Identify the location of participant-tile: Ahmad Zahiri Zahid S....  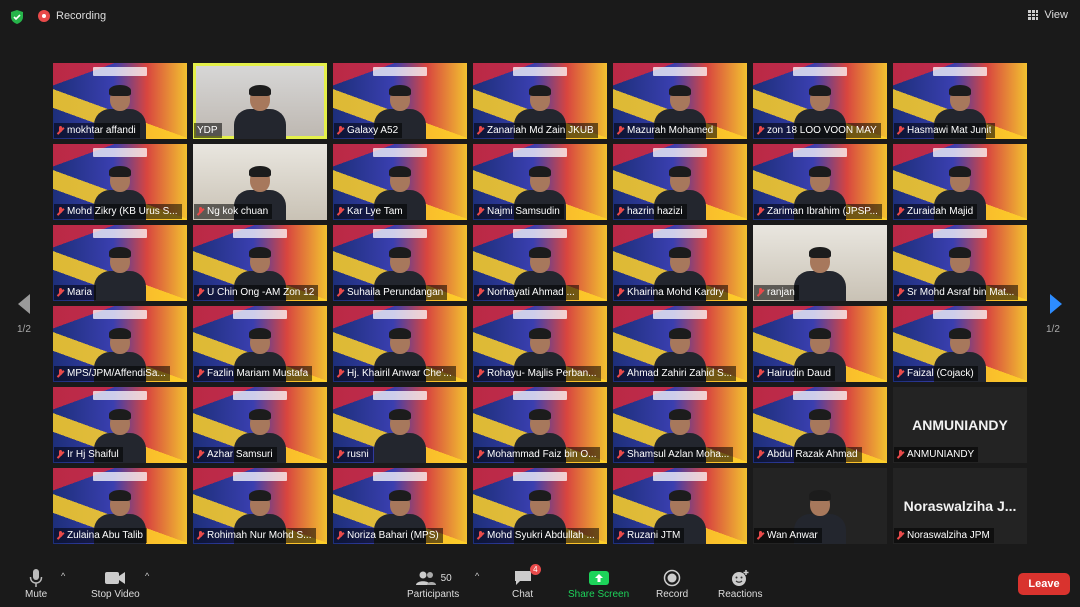
(680, 344).